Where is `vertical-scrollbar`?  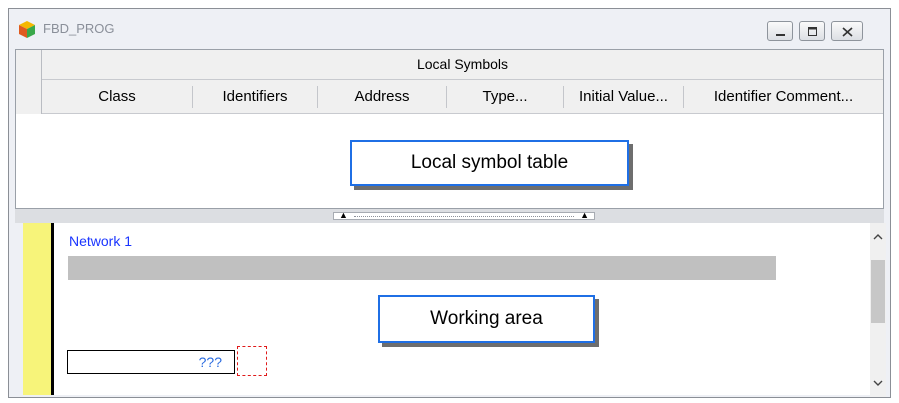 vertical-scrollbar is located at coordinates (878, 310).